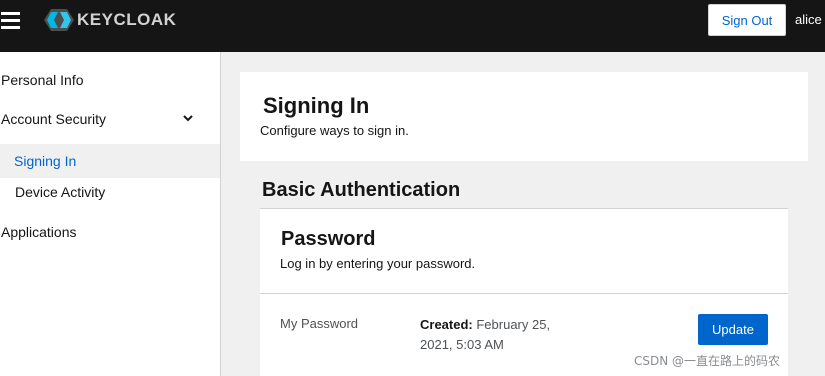 This screenshot has height=376, width=825. What do you see at coordinates (110, 232) in the screenshot?
I see `sidebar-item-applications: Applications` at bounding box center [110, 232].